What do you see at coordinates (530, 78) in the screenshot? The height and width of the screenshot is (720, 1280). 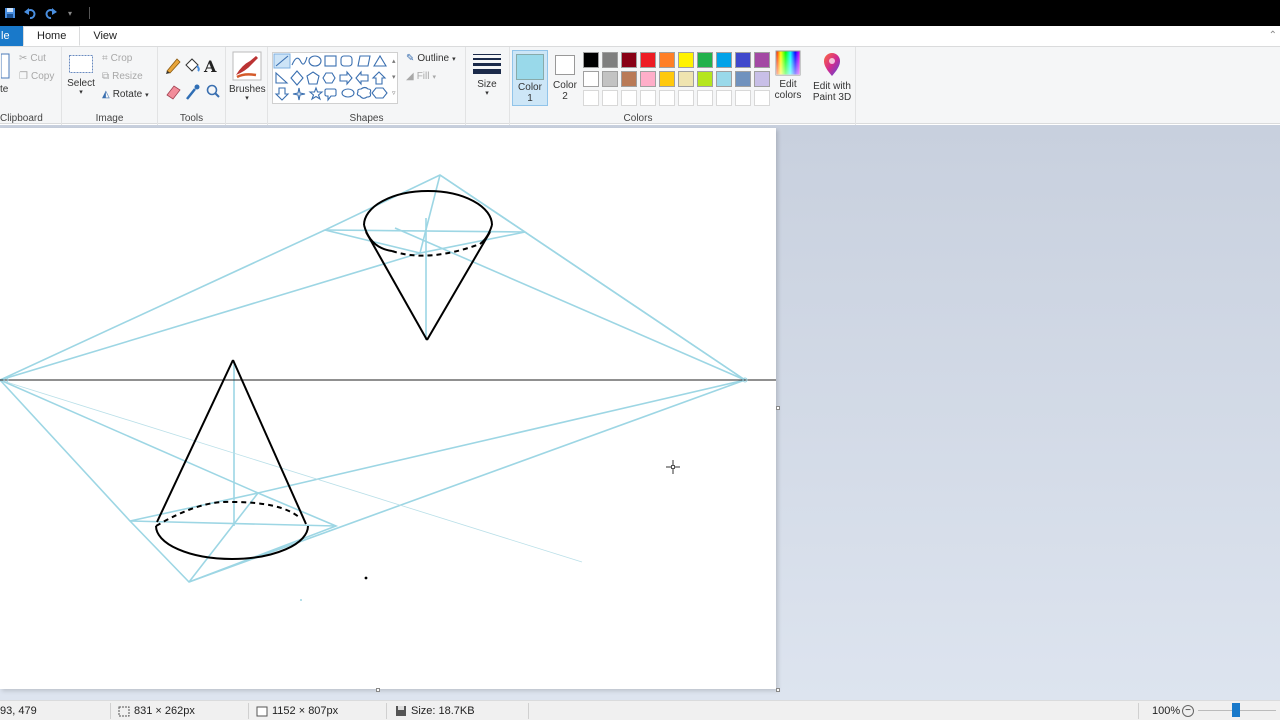 I see `color1-button: Color 1` at bounding box center [530, 78].